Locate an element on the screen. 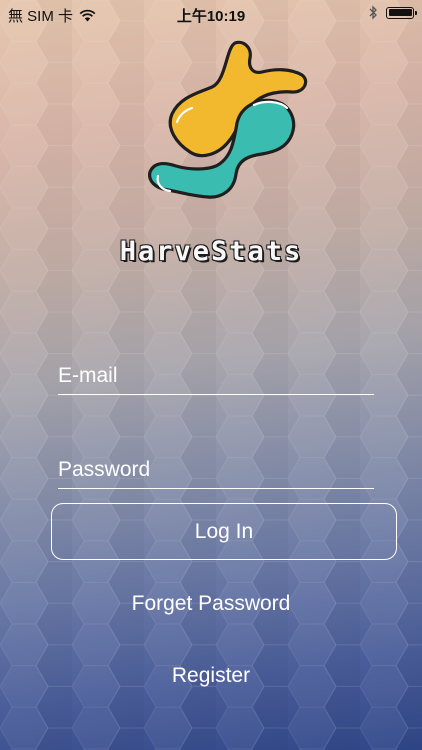 The width and height of the screenshot is (422, 750). app-logo is located at coordinates (228, 119).